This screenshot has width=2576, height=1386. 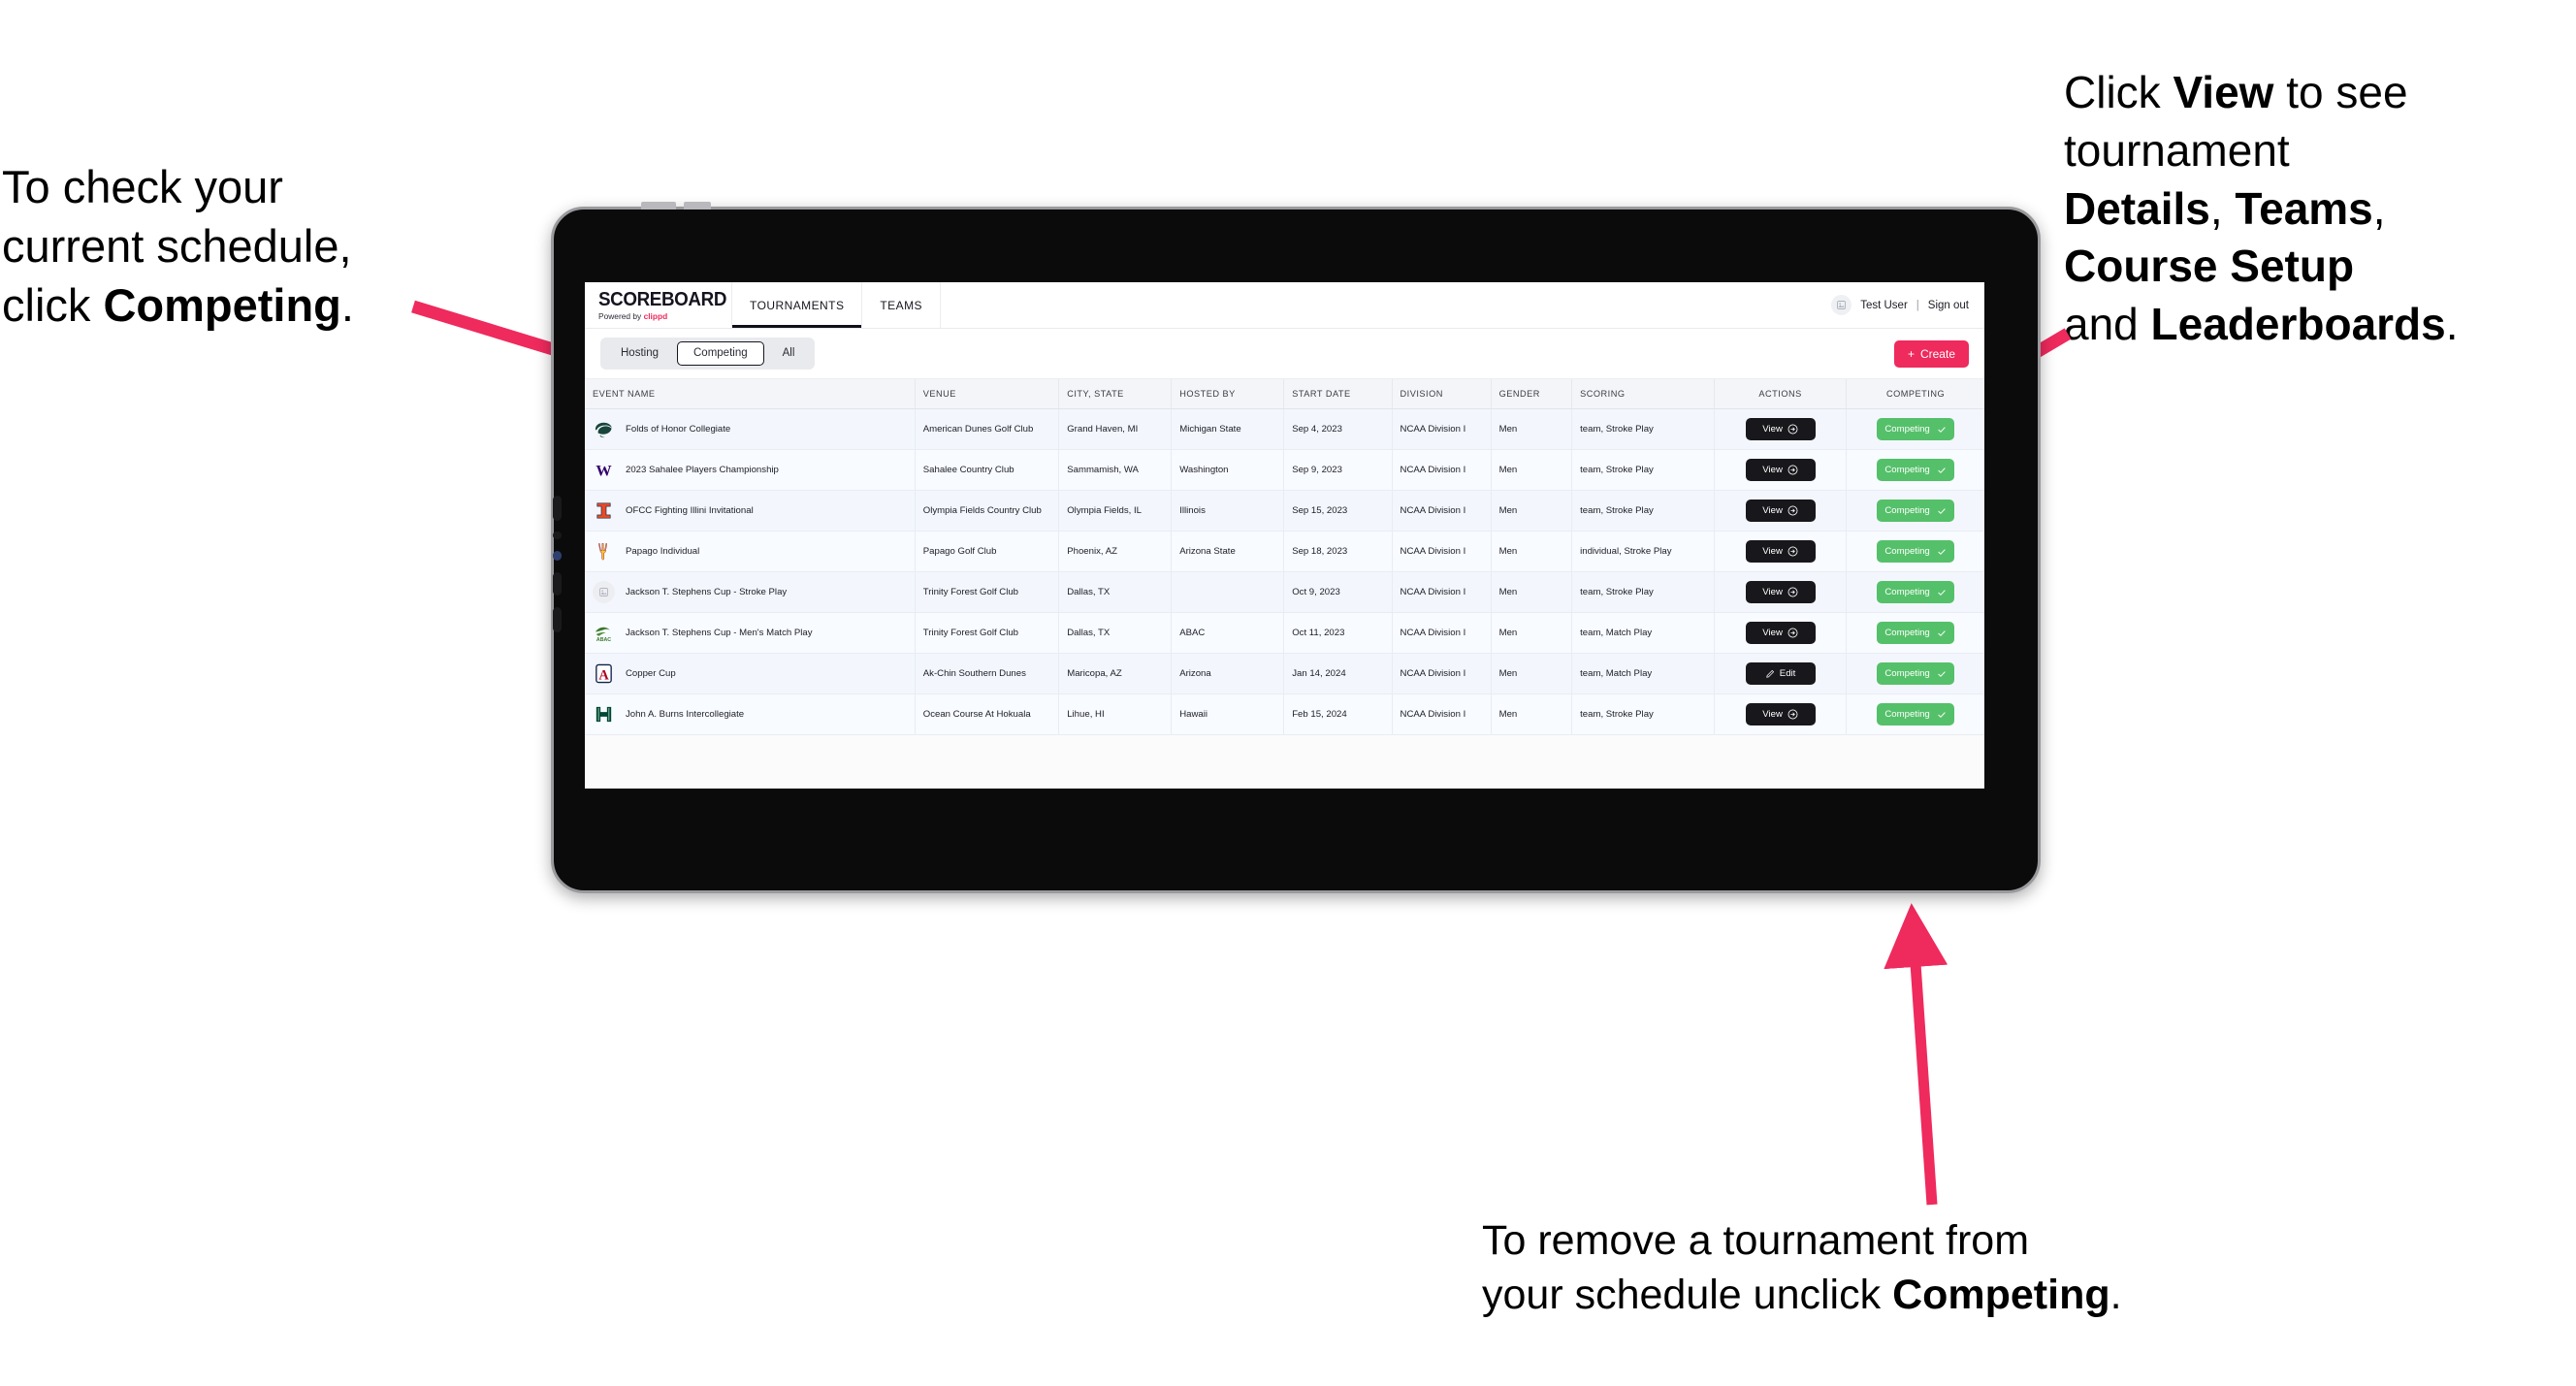 What do you see at coordinates (1115, 714) in the screenshot?
I see `cell-city-state: Lihue, HI` at bounding box center [1115, 714].